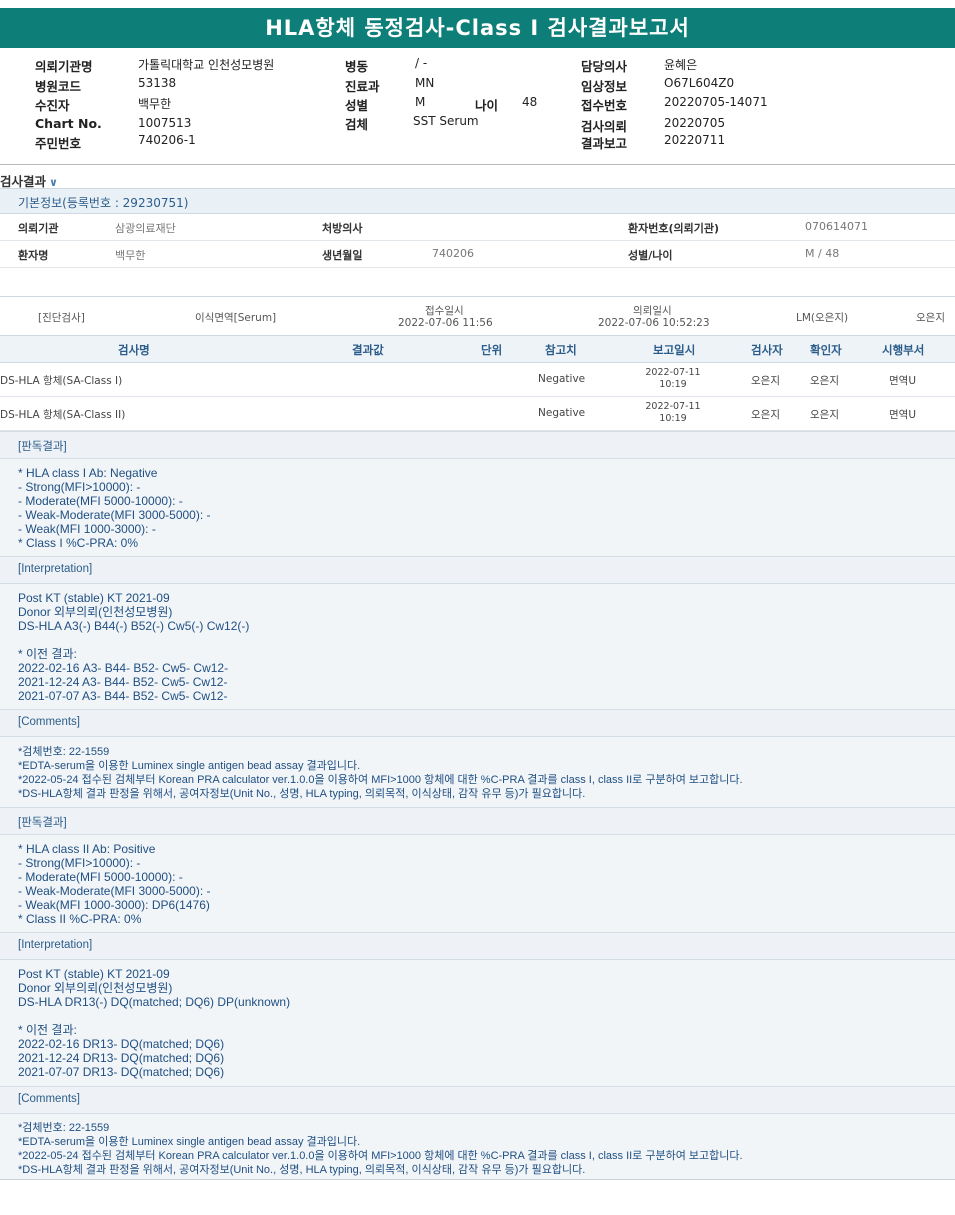  Describe the element at coordinates (444, 311) in the screenshot. I see `received-label: 접수일시` at that location.